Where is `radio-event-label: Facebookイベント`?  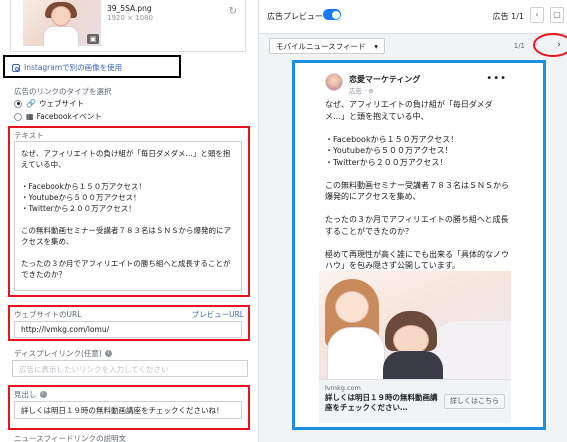 radio-event-label: Facebookイベント is located at coordinates (69, 116).